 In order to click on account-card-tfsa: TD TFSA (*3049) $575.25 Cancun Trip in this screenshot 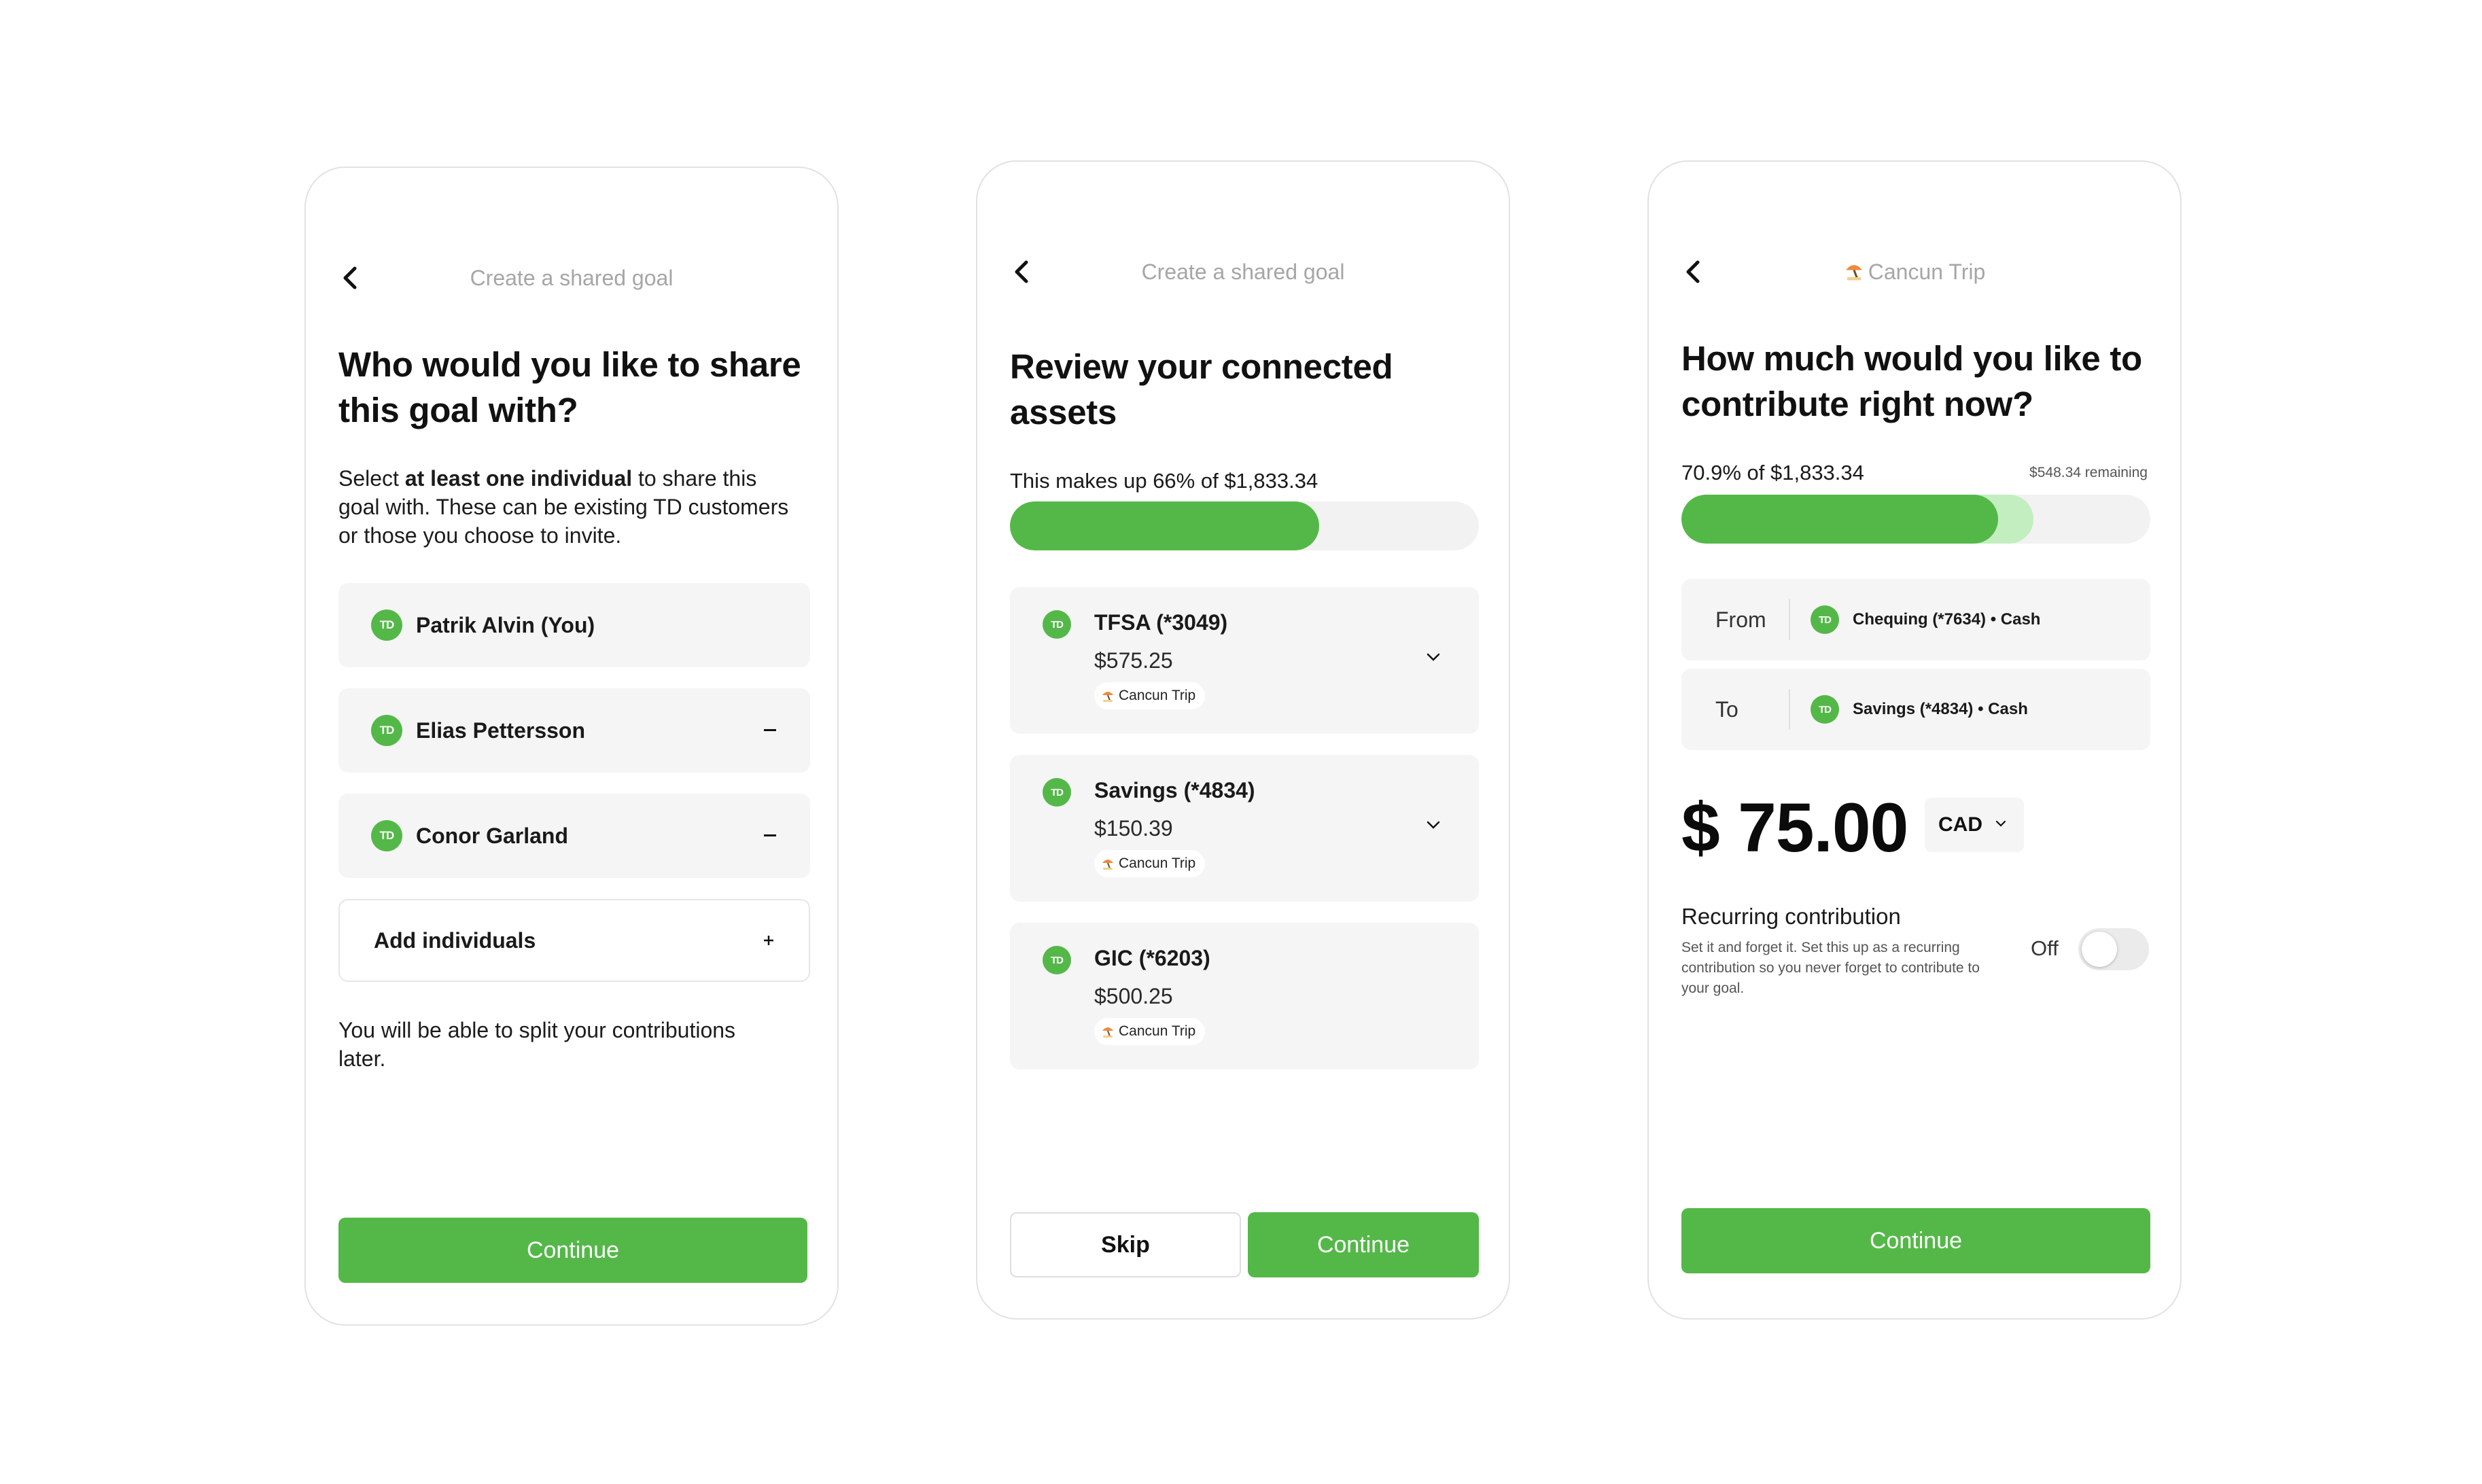, I will do `click(1244, 660)`.